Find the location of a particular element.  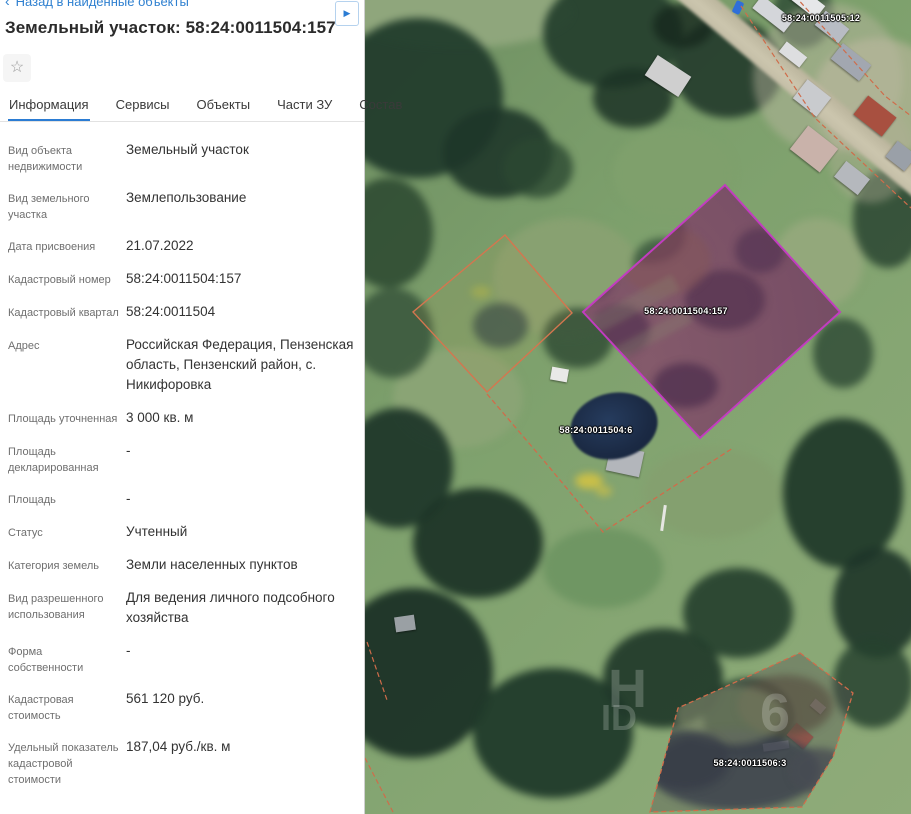

field-row: Статус Учтенный is located at coordinates (181, 532).